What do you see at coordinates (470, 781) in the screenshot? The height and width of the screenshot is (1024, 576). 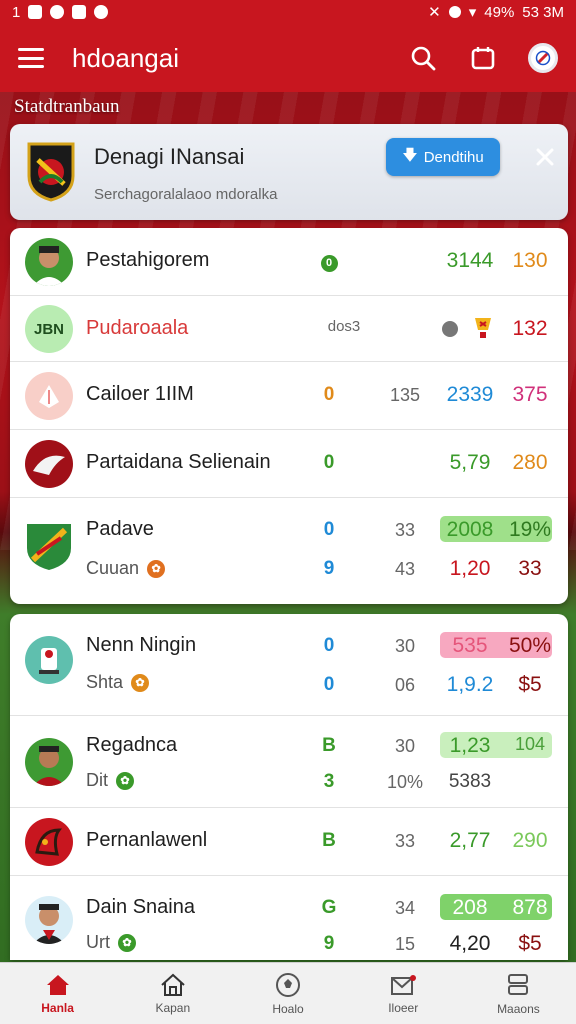 I see `odds-value: 5383` at bounding box center [470, 781].